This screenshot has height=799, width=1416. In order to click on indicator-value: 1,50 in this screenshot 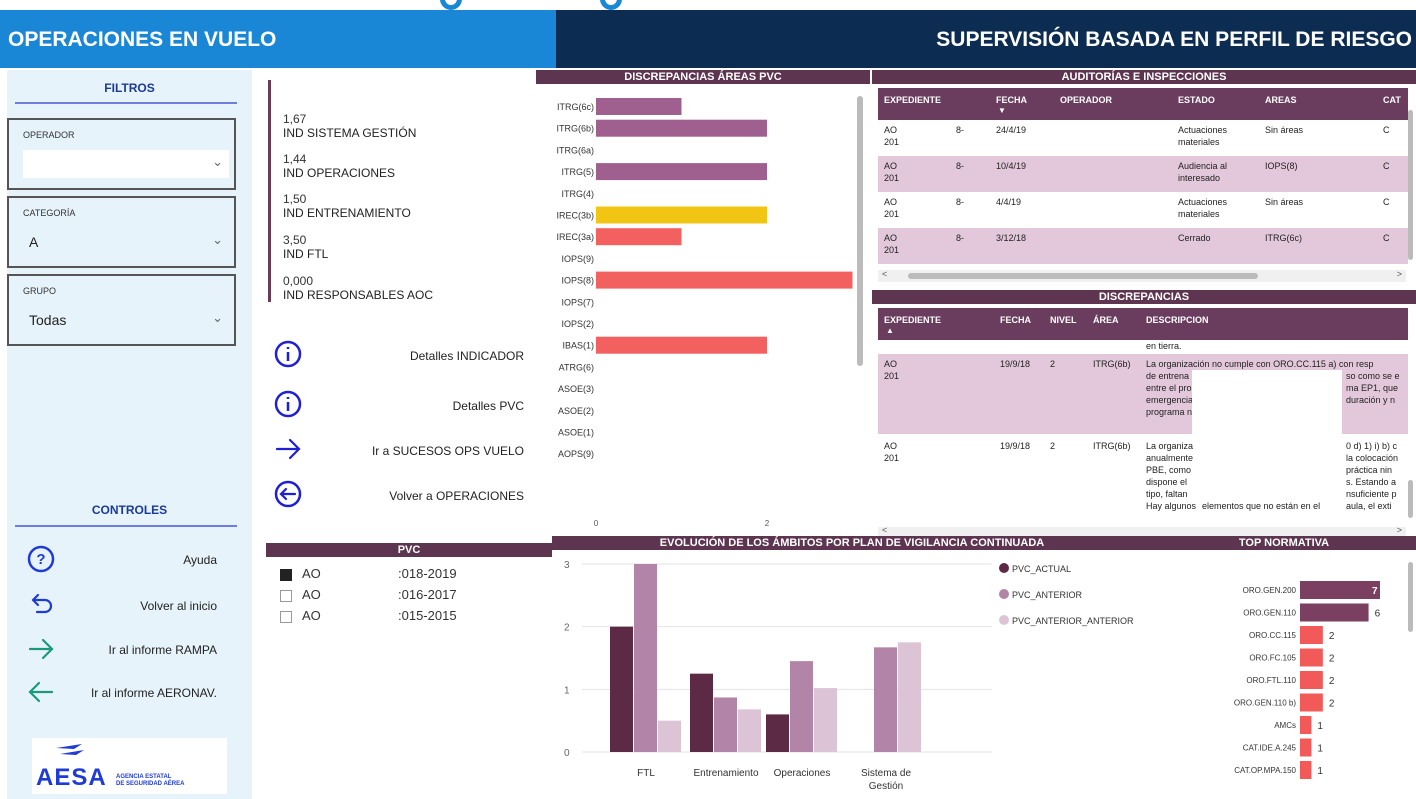, I will do `click(295, 199)`.